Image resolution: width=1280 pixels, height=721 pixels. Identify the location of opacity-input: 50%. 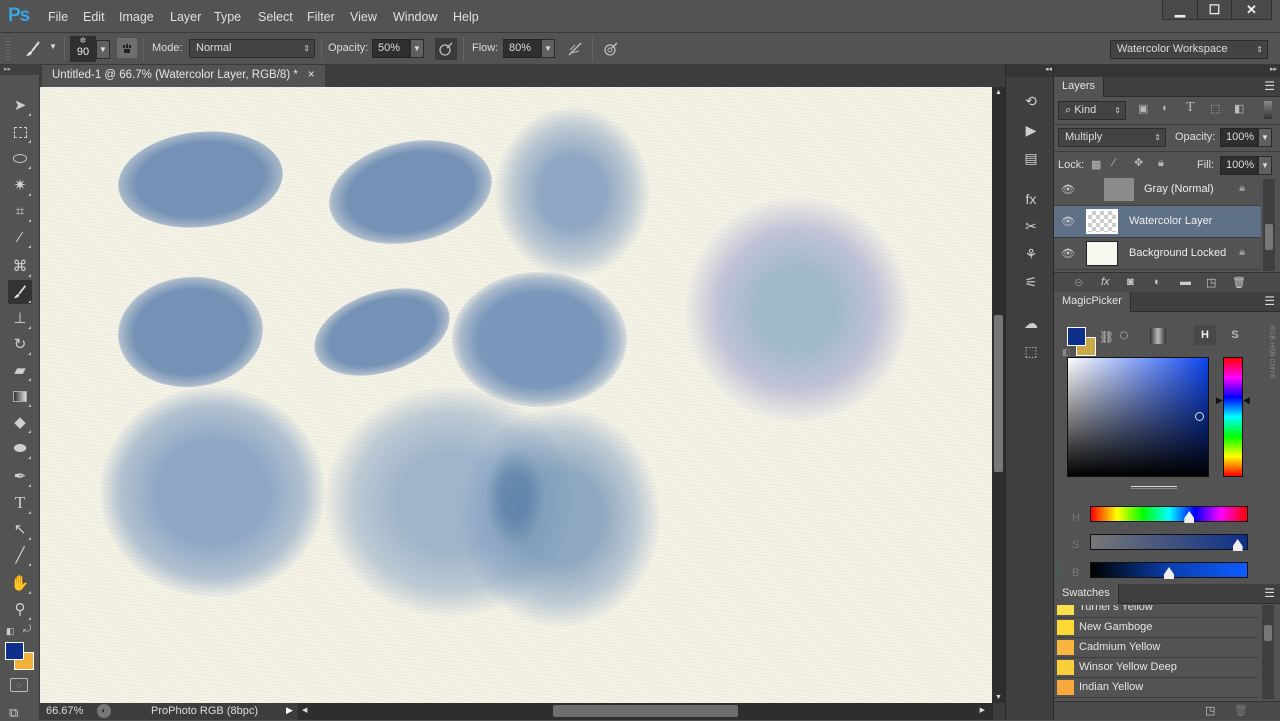
(391, 48).